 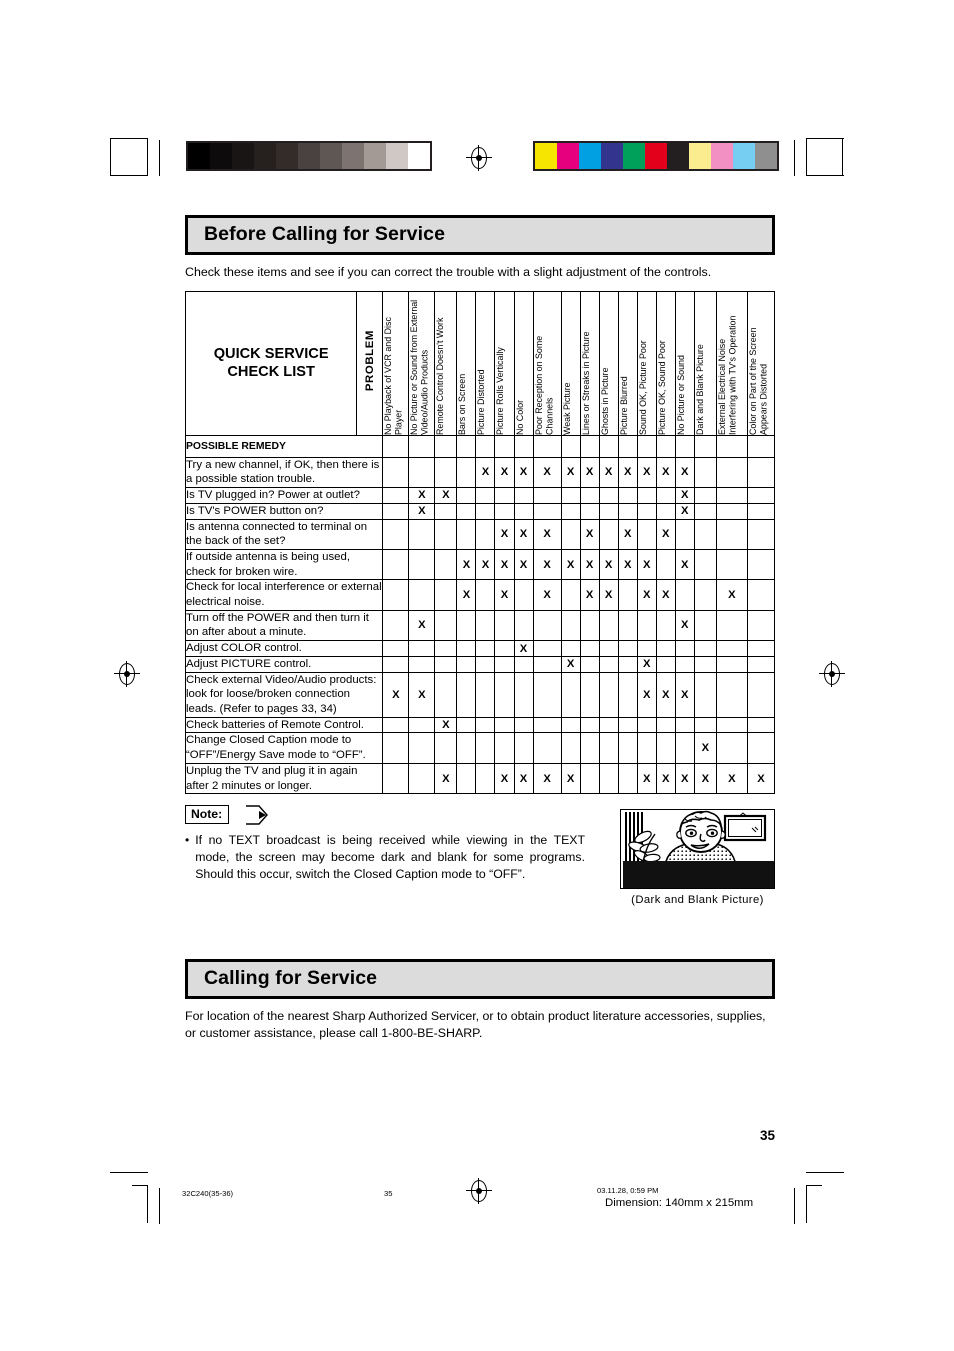 I want to click on table-corner-title-line1: QUICK SERVICE, so click(x=271, y=353).